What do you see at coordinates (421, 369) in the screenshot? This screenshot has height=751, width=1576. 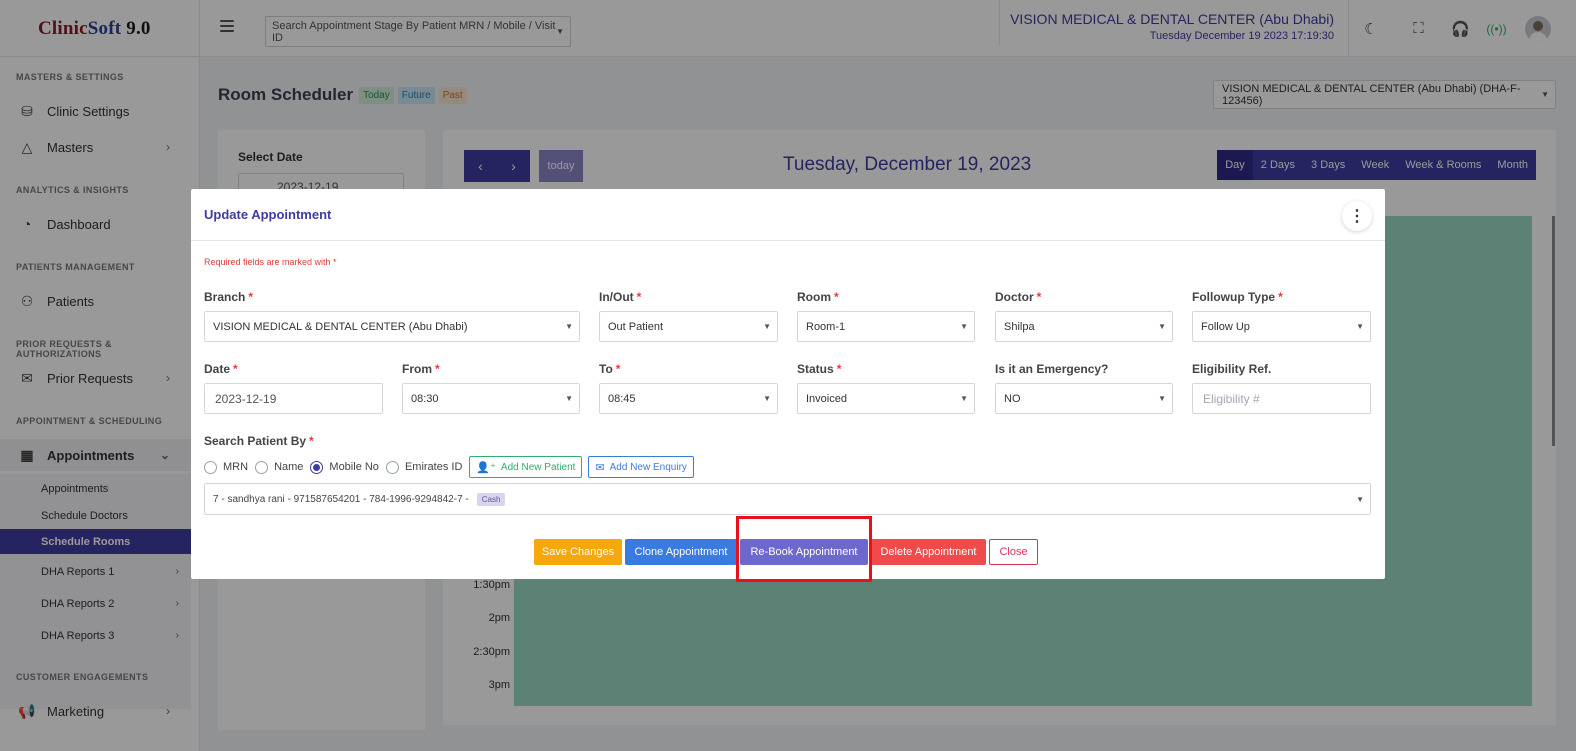 I see `from-label: From *` at bounding box center [421, 369].